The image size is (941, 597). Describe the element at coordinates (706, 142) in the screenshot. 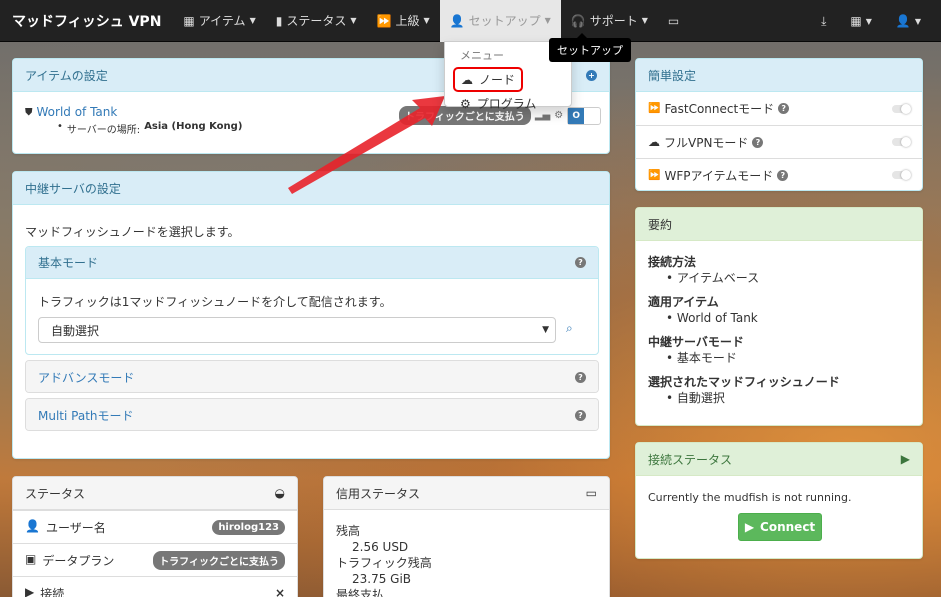

I see `fullvpn-label: フルVPNモード` at that location.